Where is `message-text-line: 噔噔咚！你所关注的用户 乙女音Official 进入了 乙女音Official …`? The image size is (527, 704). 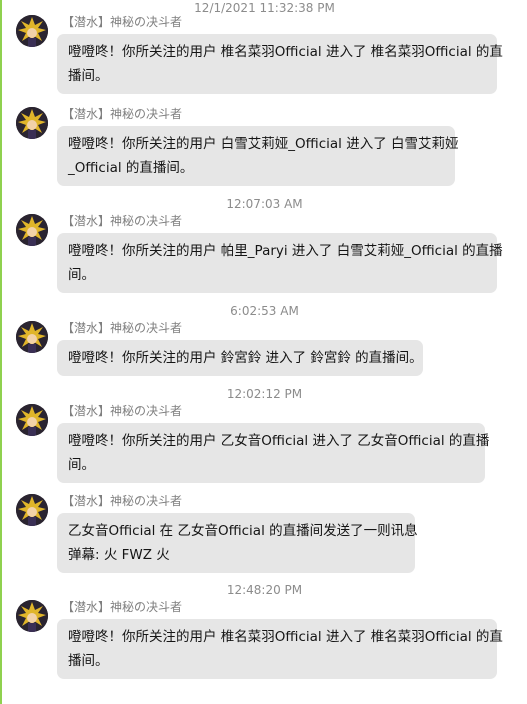
message-text-line: 噔噔咚！你所关注的用户 乙女音Official 进入了 乙女音Official … is located at coordinates (279, 441).